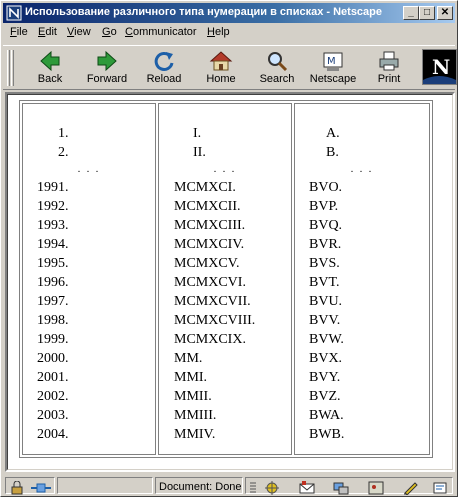  What do you see at coordinates (195, 415) in the screenshot?
I see `list-item: MMIII.` at bounding box center [195, 415].